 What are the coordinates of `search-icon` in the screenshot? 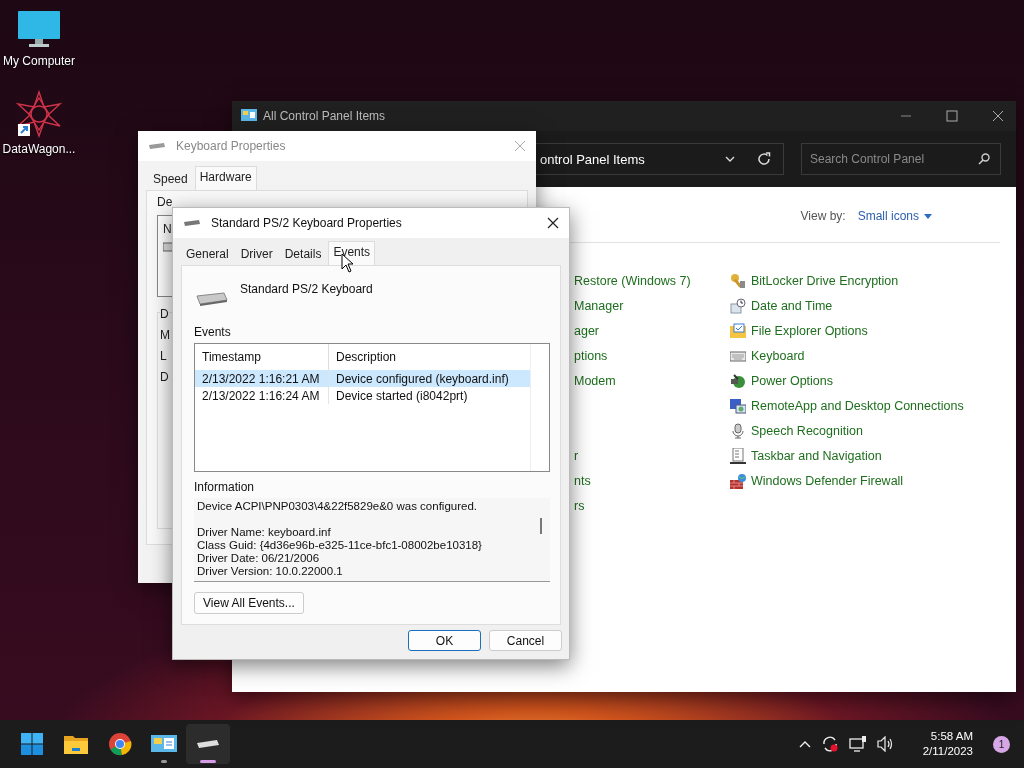 It's located at (984, 159).